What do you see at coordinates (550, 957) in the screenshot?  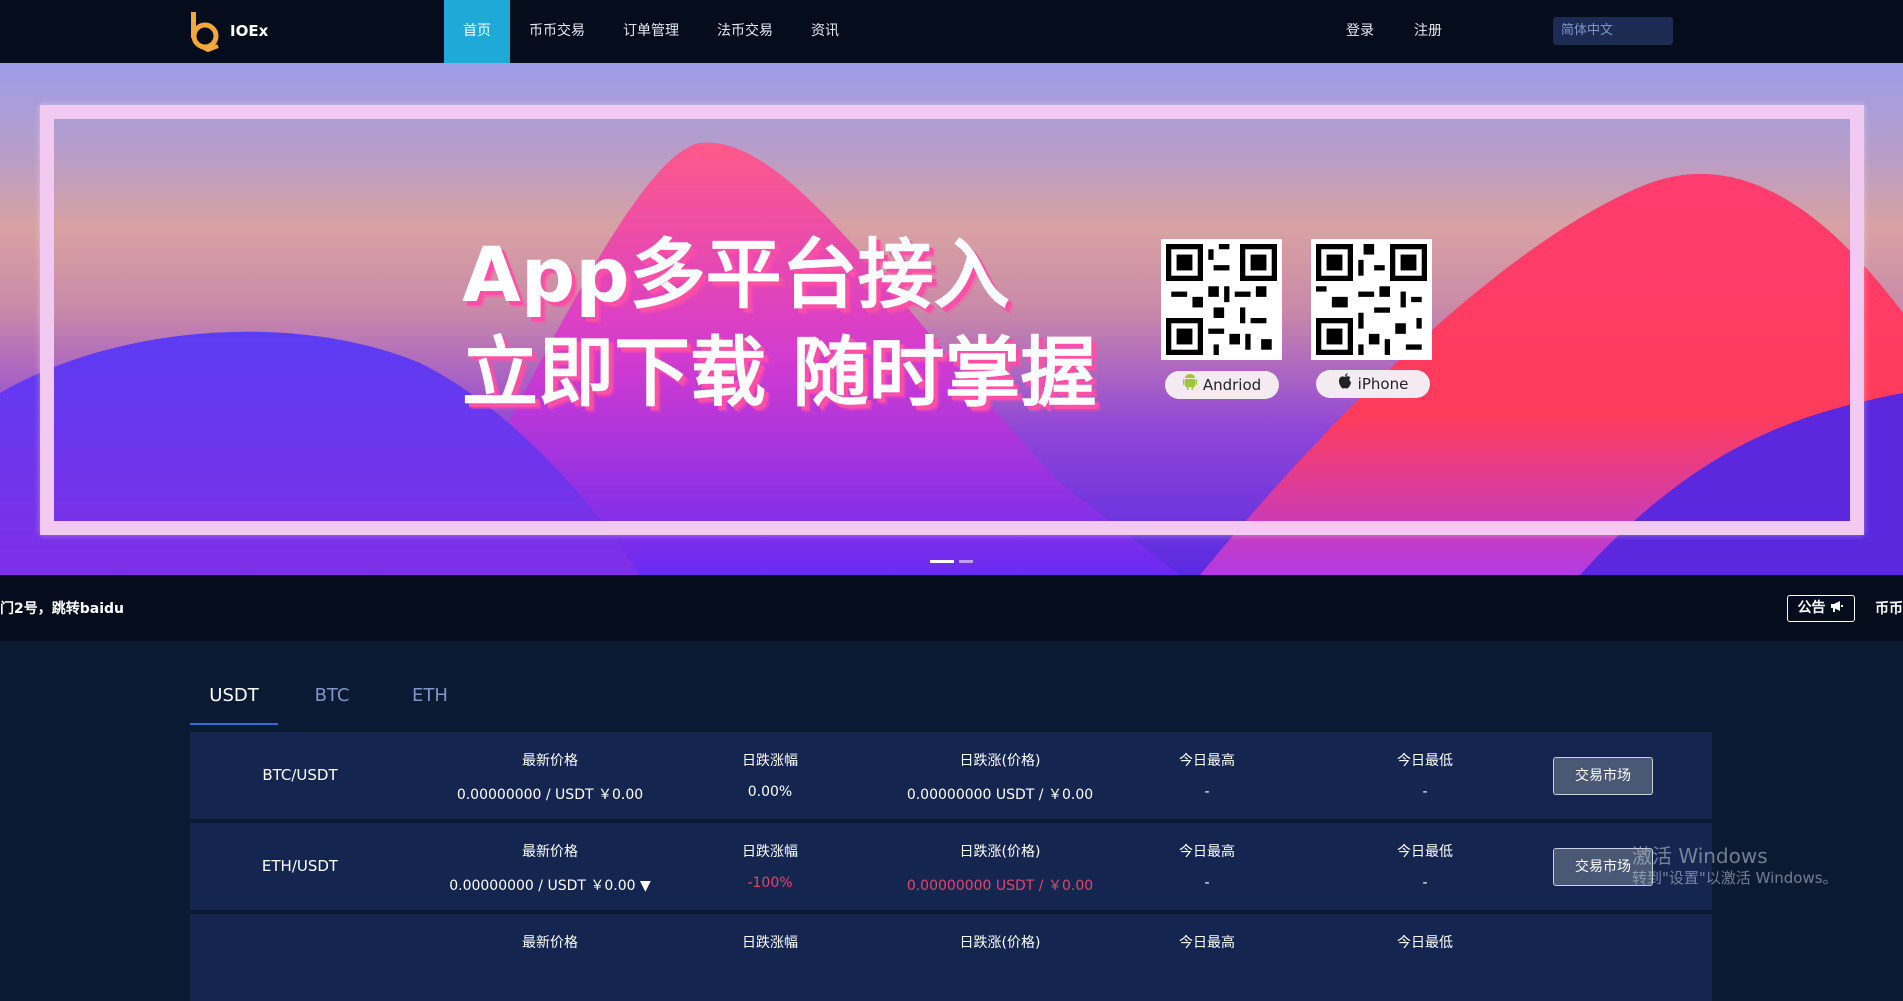 I see `last-price-cell: 最新价格` at bounding box center [550, 957].